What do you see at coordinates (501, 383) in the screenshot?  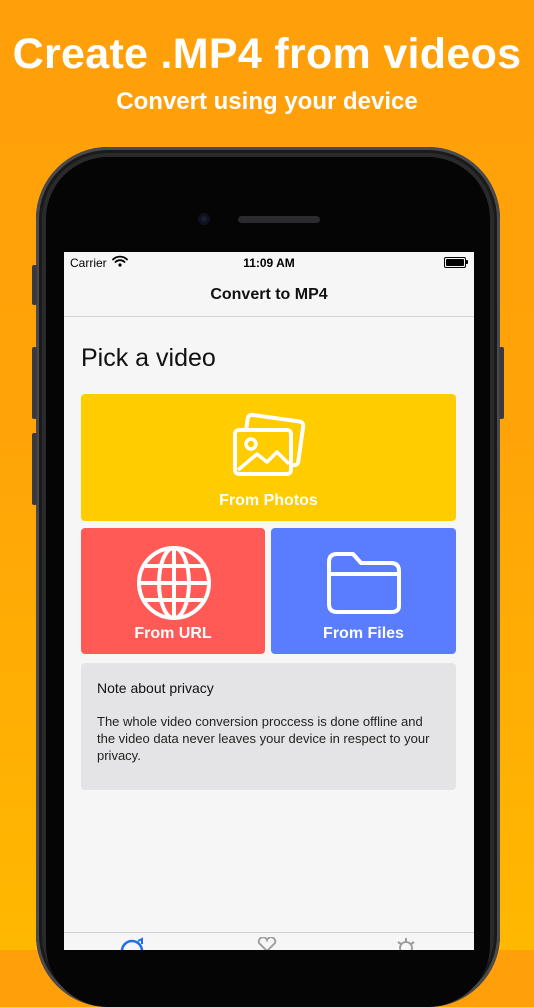 I see `power-button` at bounding box center [501, 383].